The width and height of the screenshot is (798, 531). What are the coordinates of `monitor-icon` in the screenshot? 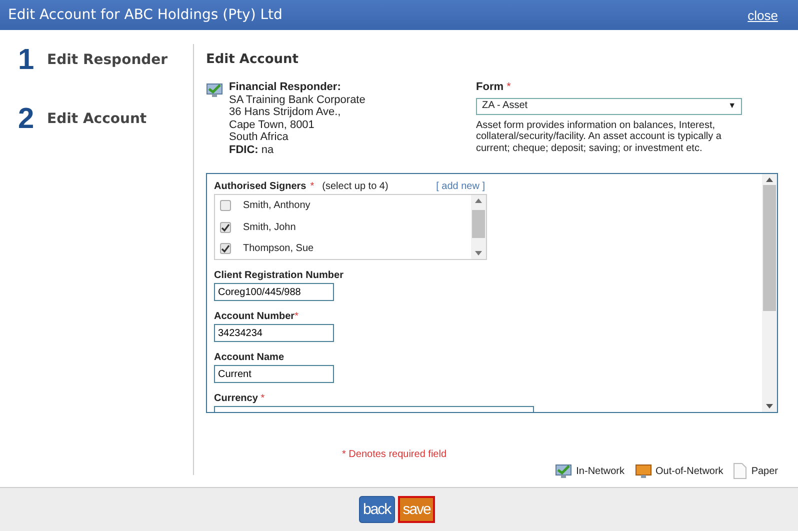 It's located at (643, 471).